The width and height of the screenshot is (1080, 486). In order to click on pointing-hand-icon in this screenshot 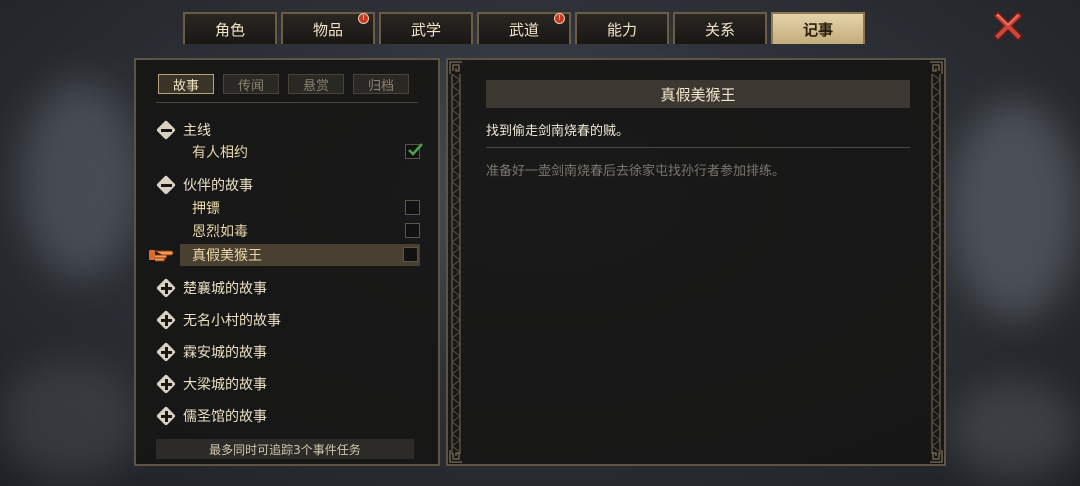, I will do `click(161, 256)`.